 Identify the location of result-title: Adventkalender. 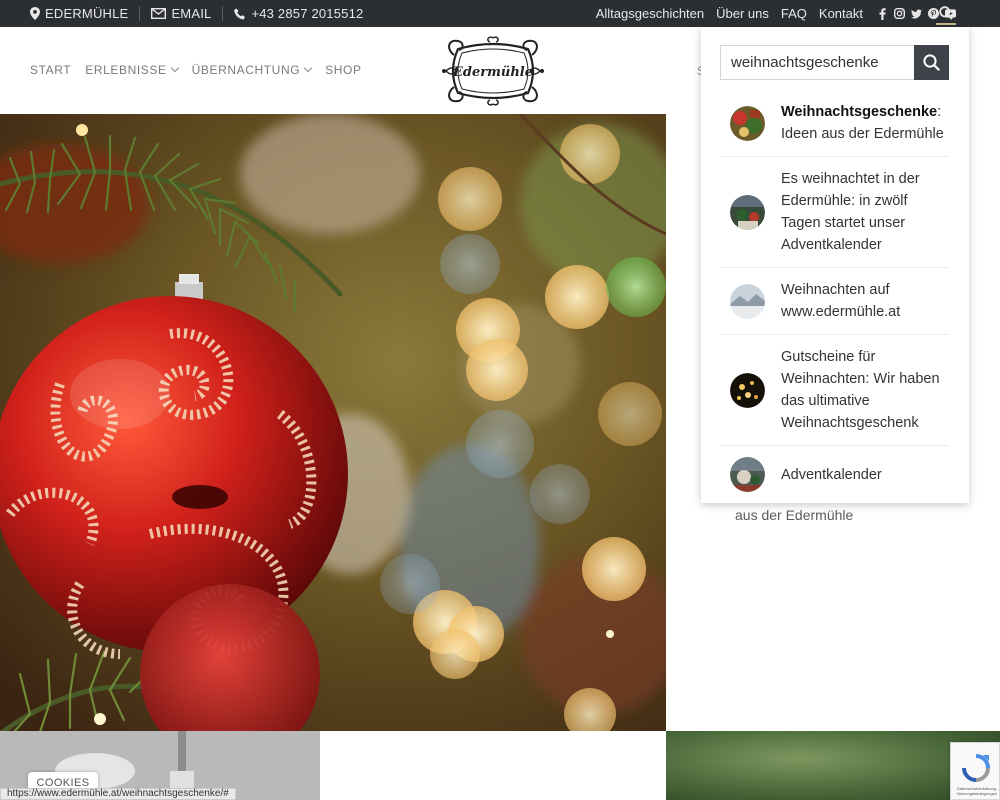
(831, 474).